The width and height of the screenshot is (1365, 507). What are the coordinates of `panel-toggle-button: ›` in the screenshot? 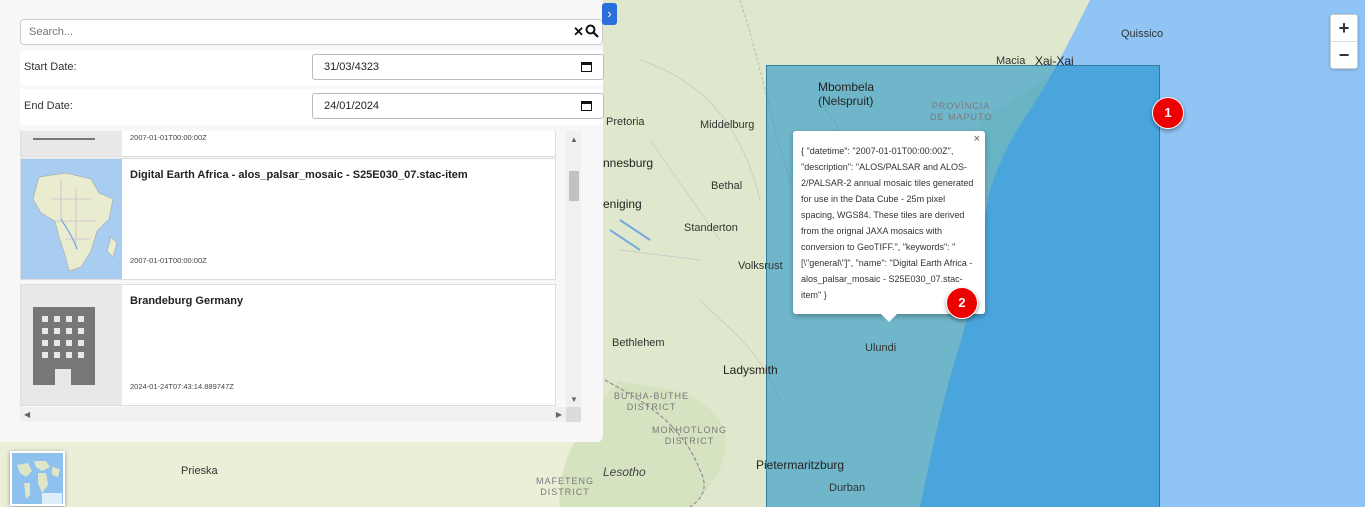 It's located at (609, 14).